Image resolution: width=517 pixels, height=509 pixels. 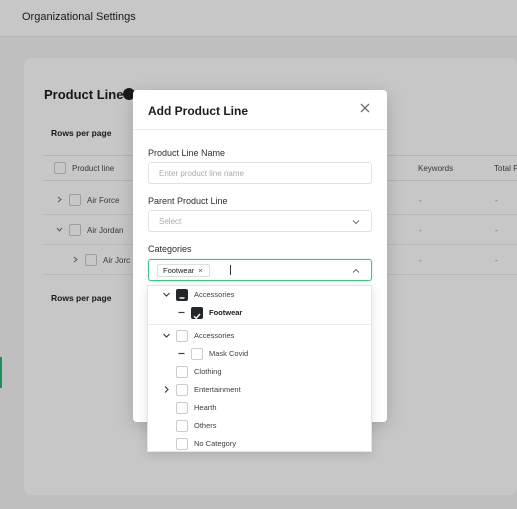 I want to click on tree-node-others: Others, so click(x=259, y=426).